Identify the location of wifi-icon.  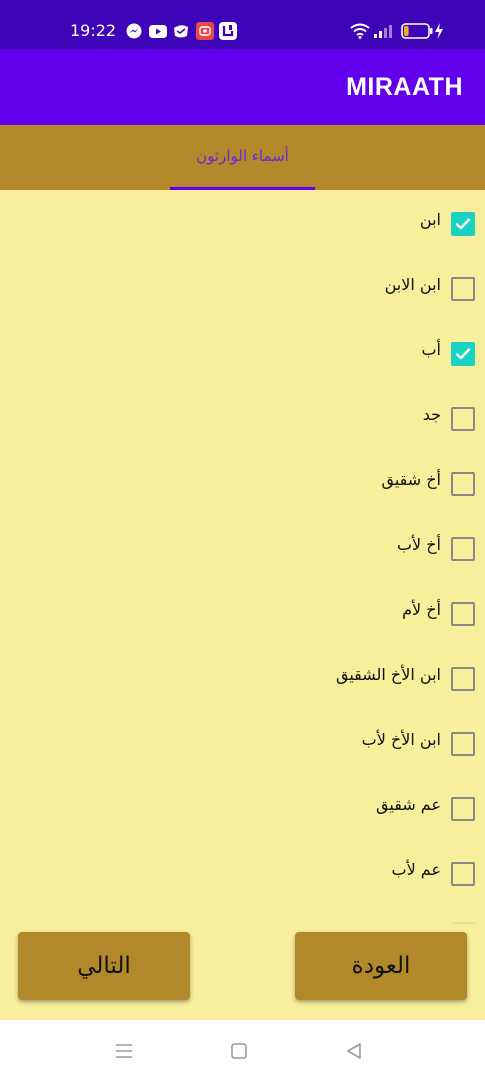
(360, 31).